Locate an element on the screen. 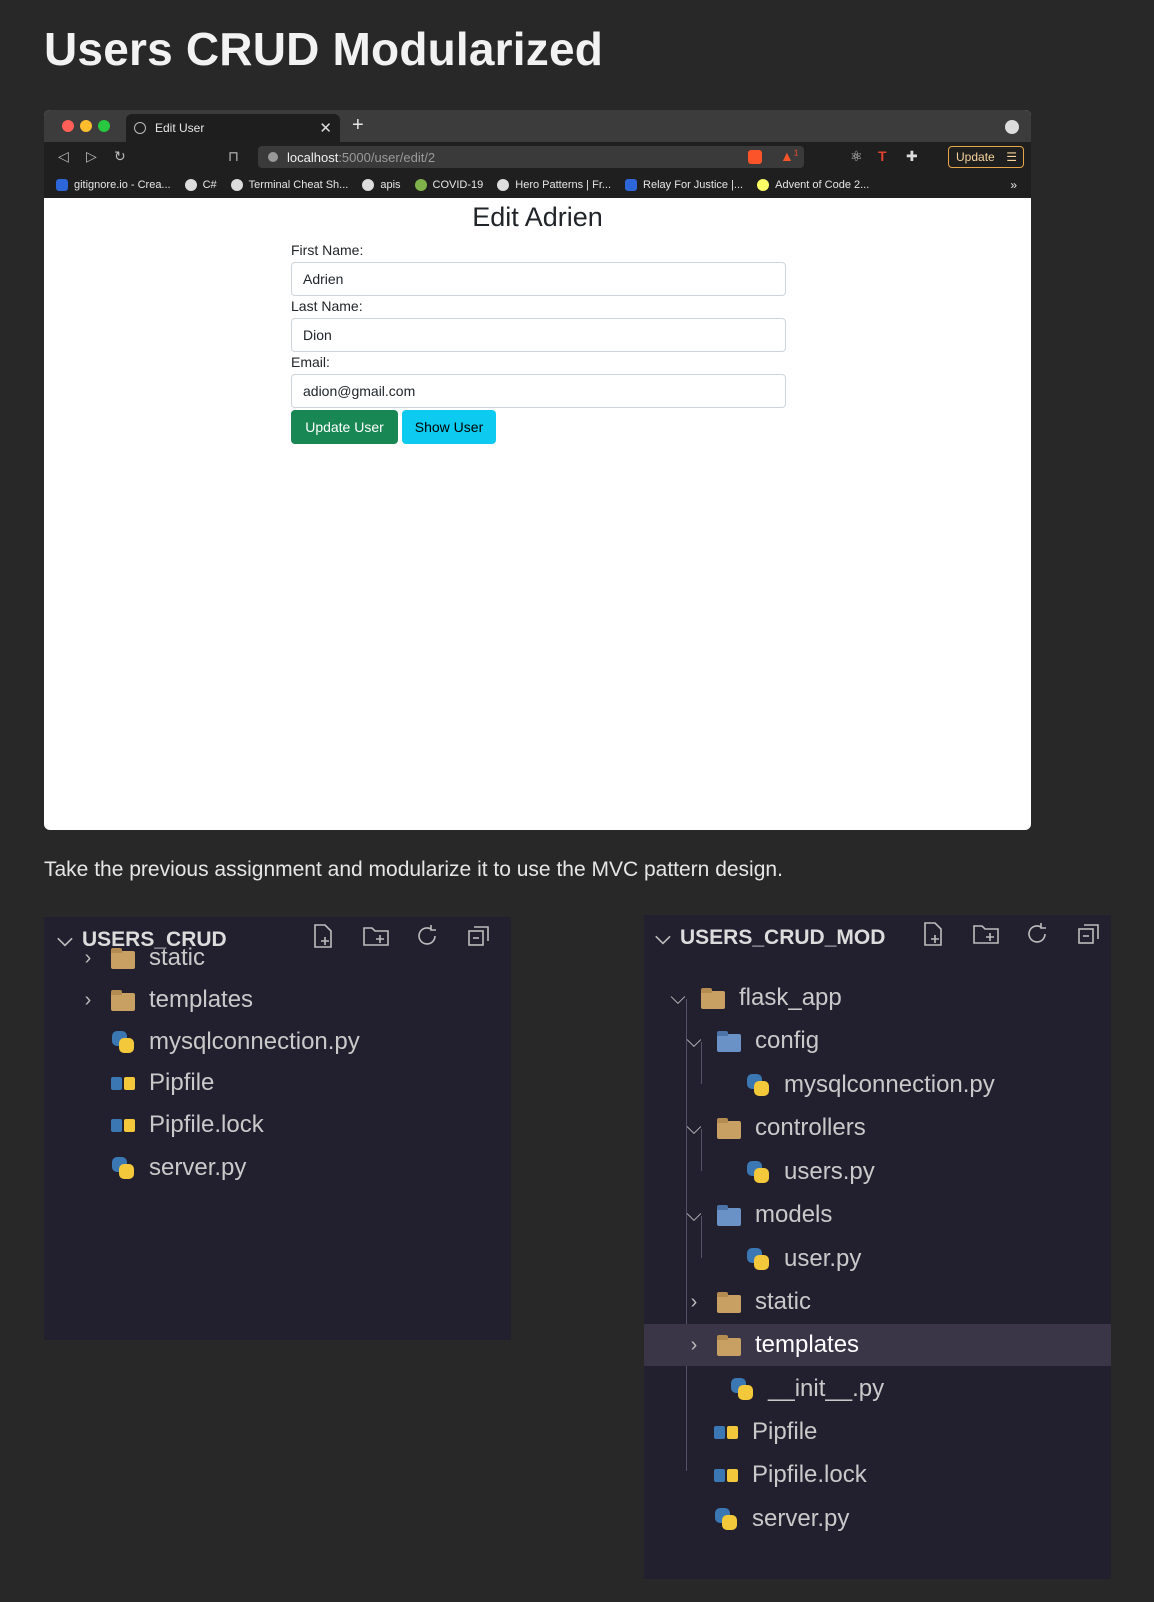 This screenshot has width=1154, height=1602. extension-tp-icon: T is located at coordinates (882, 156).